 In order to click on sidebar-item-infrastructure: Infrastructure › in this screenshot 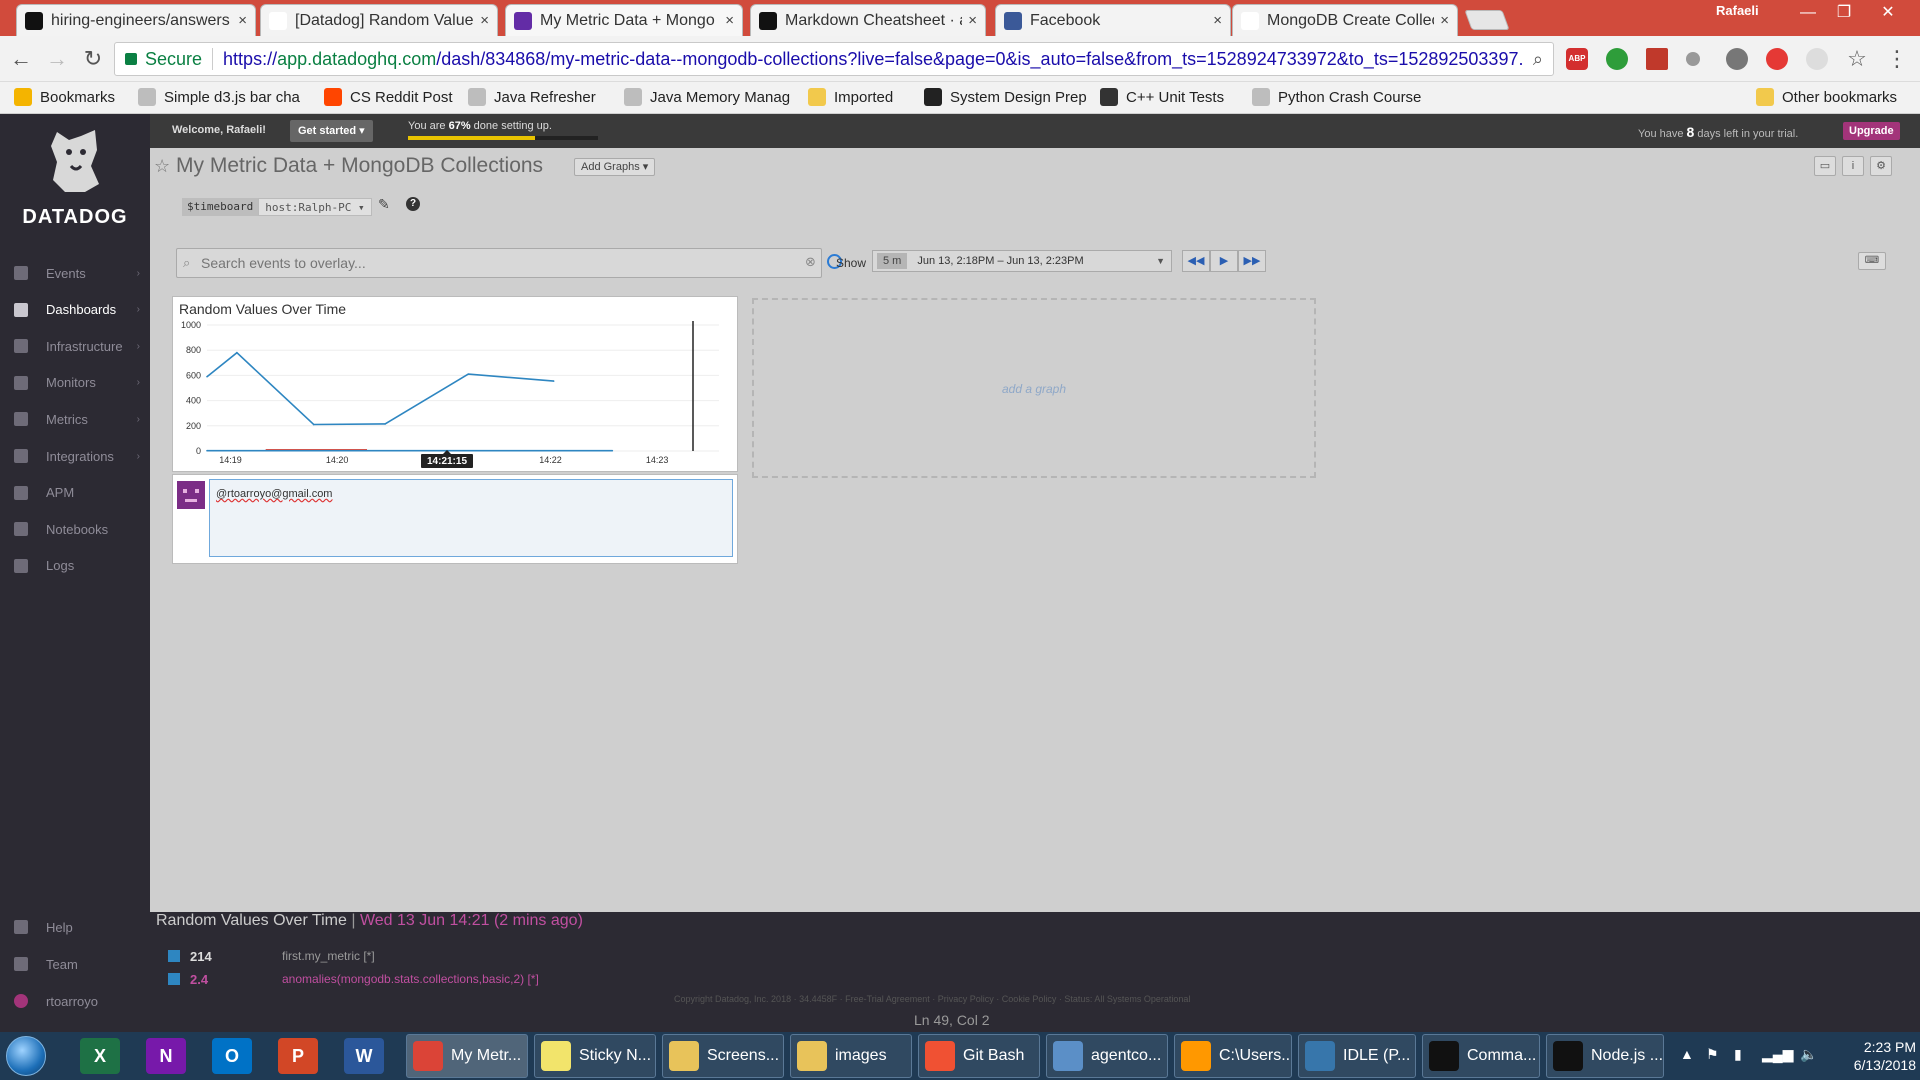, I will do `click(75, 346)`.